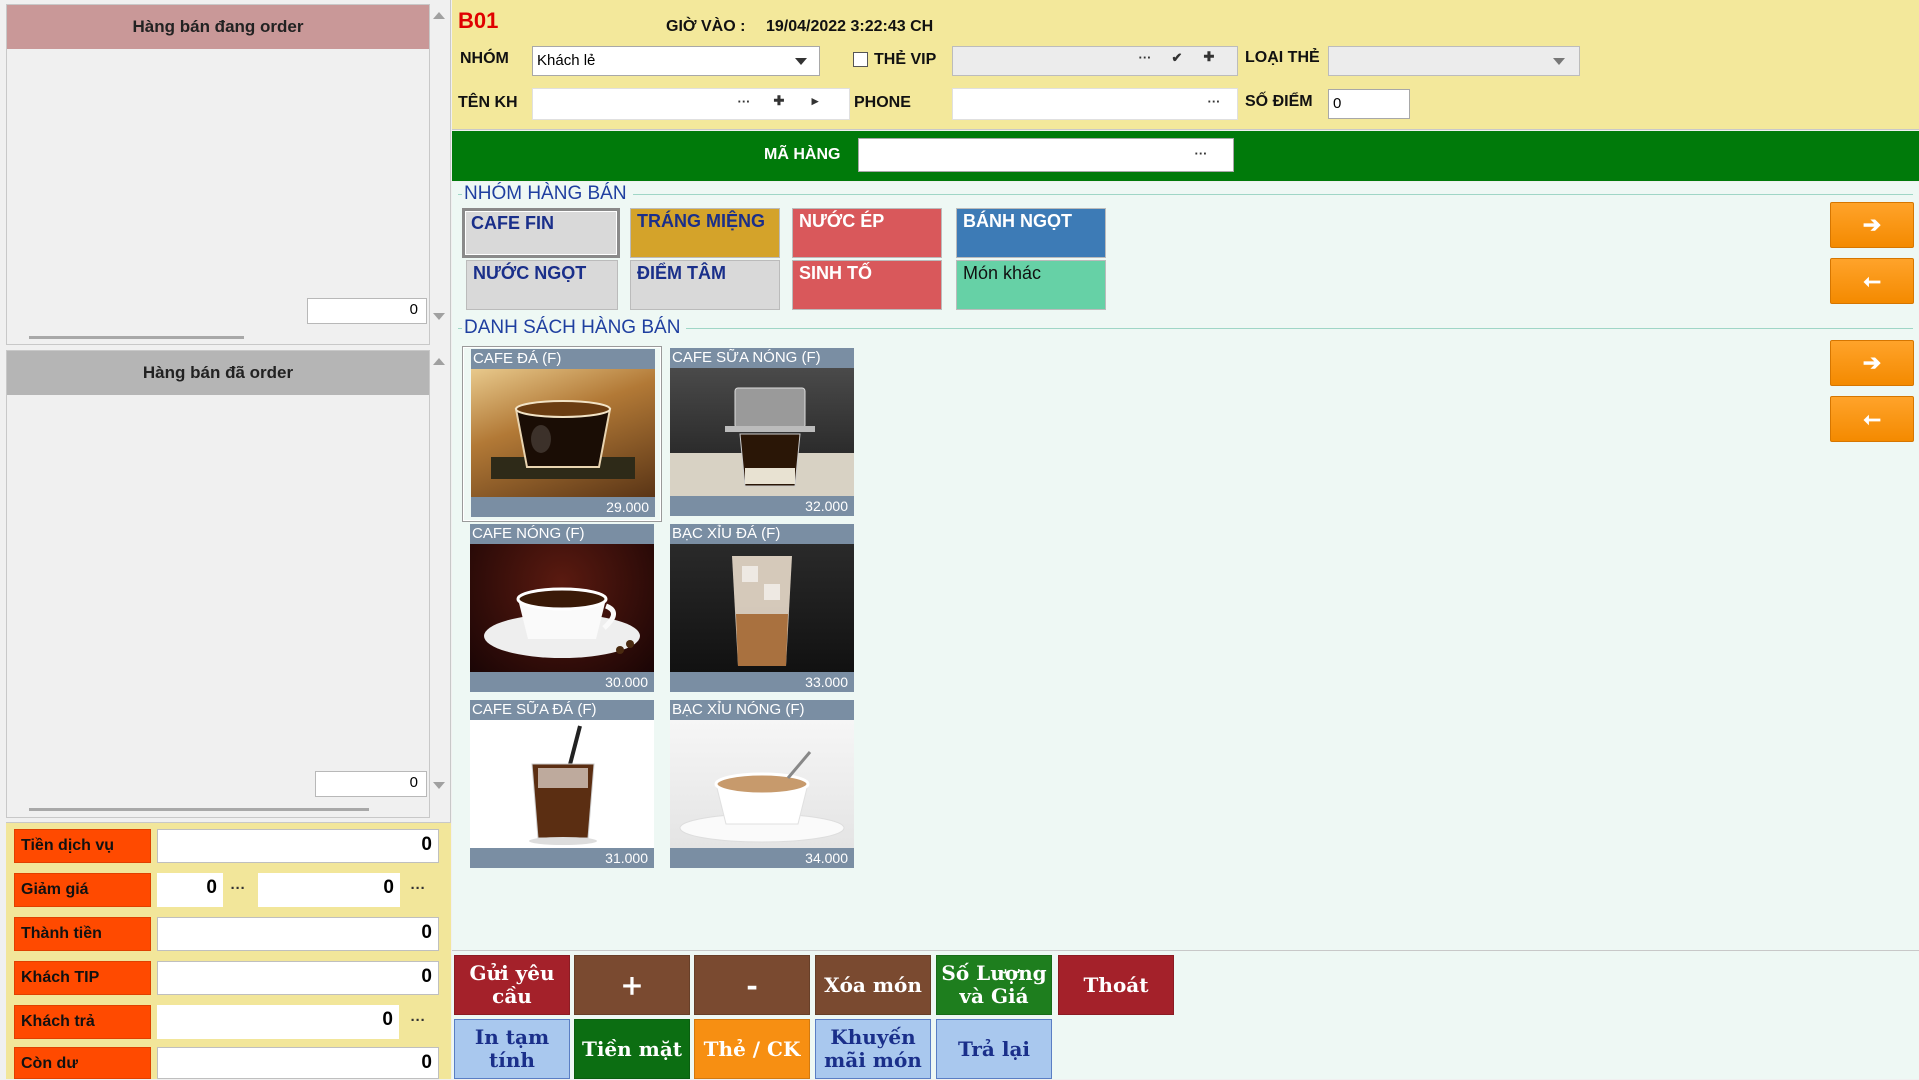 The height and width of the screenshot is (1080, 1919). I want to click on add-customer-icon: ✚, so click(779, 101).